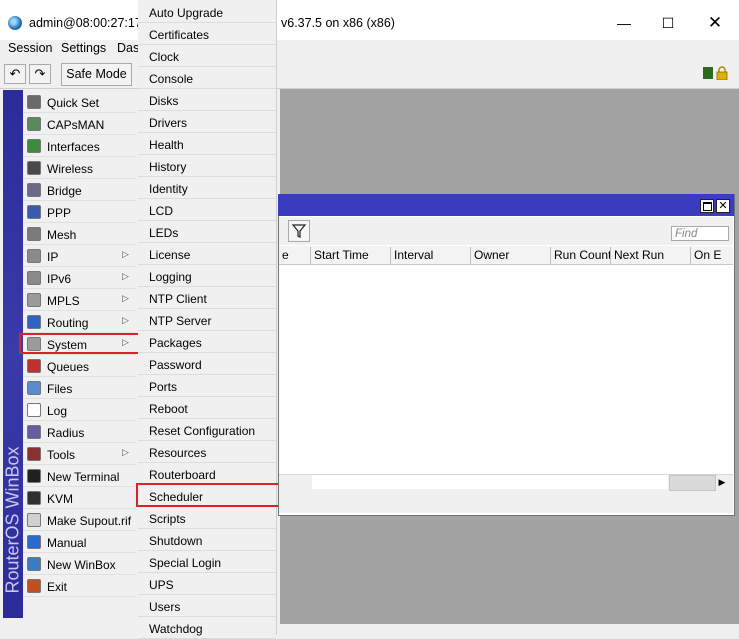 This screenshot has height=639, width=739. I want to click on submenu-item-label: History, so click(168, 167).